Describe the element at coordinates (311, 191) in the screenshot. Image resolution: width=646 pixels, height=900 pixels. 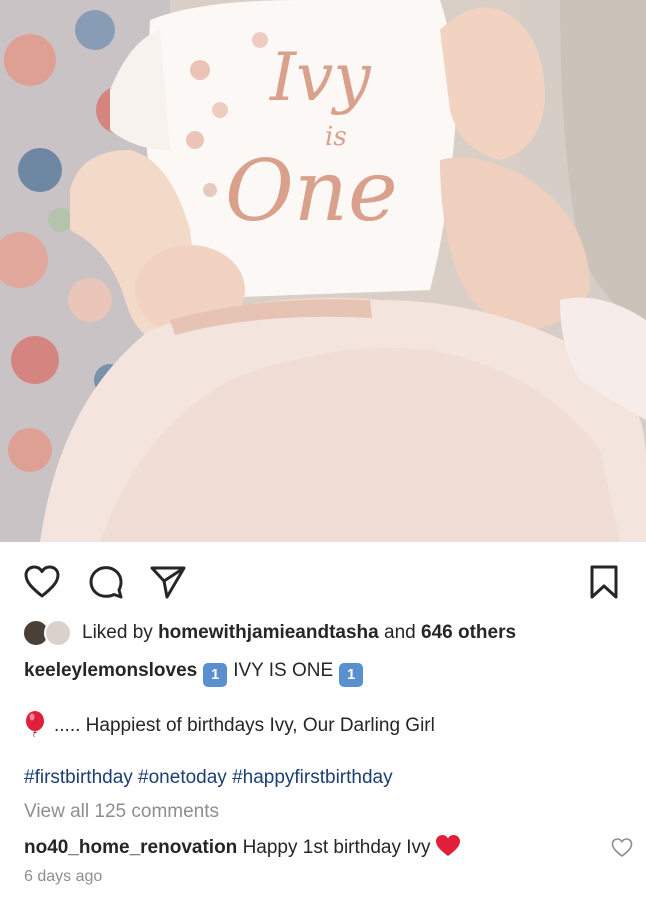
I see `shirt-text-one: One` at that location.